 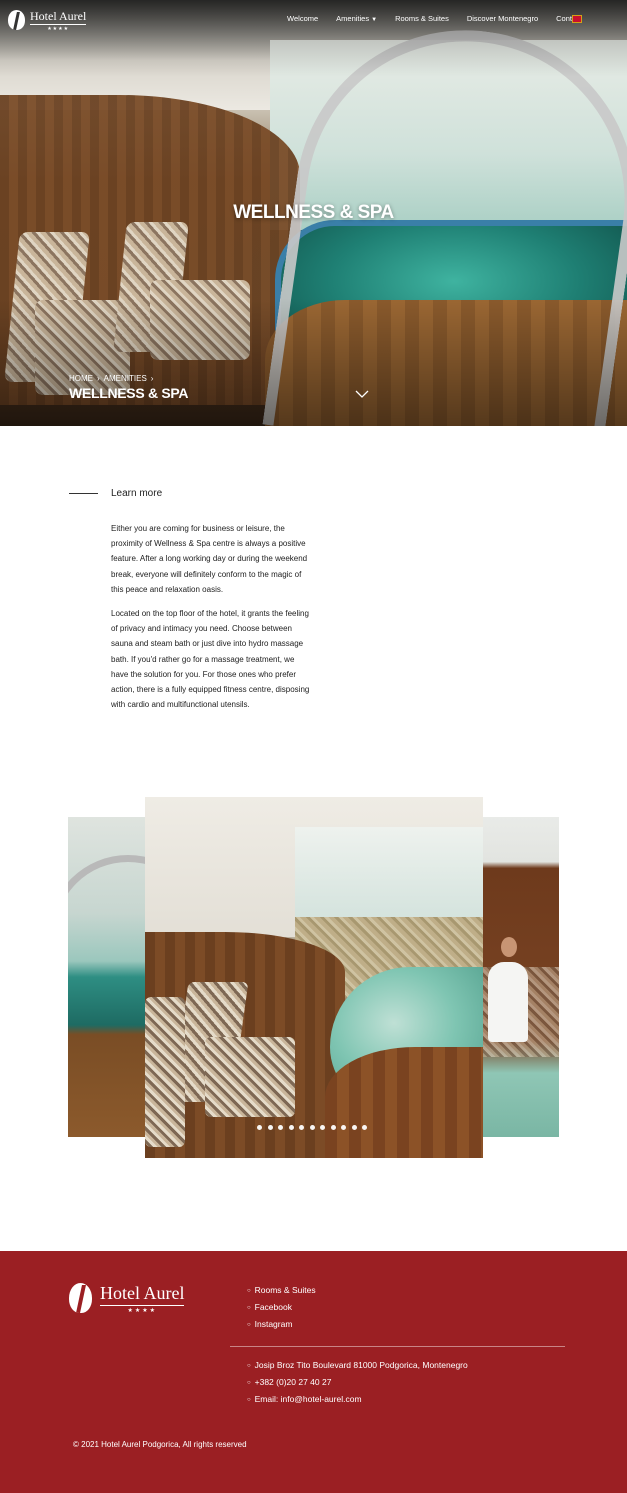 I want to click on heading-rule, so click(x=83, y=493).